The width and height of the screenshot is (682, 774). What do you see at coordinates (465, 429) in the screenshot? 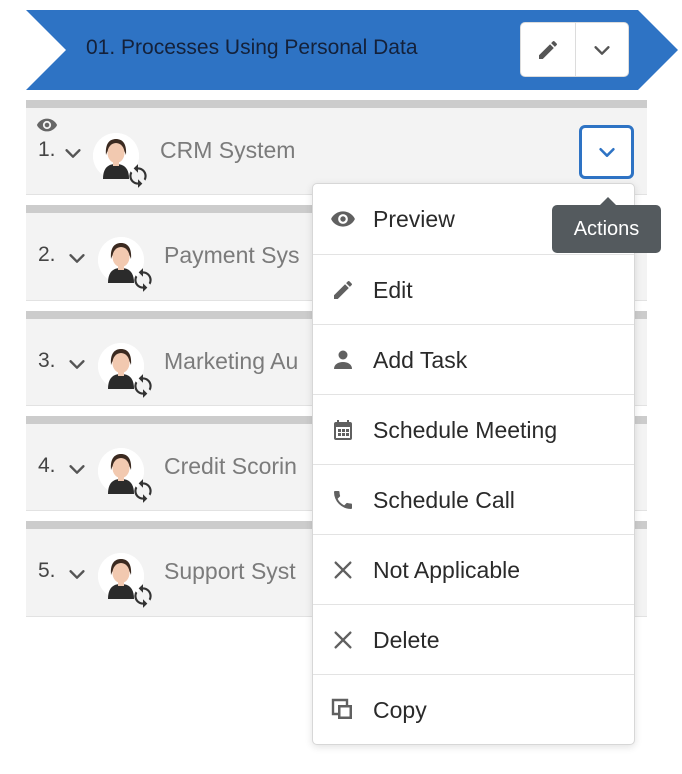
I see `menu-item-label: Schedule Meeting` at bounding box center [465, 429].